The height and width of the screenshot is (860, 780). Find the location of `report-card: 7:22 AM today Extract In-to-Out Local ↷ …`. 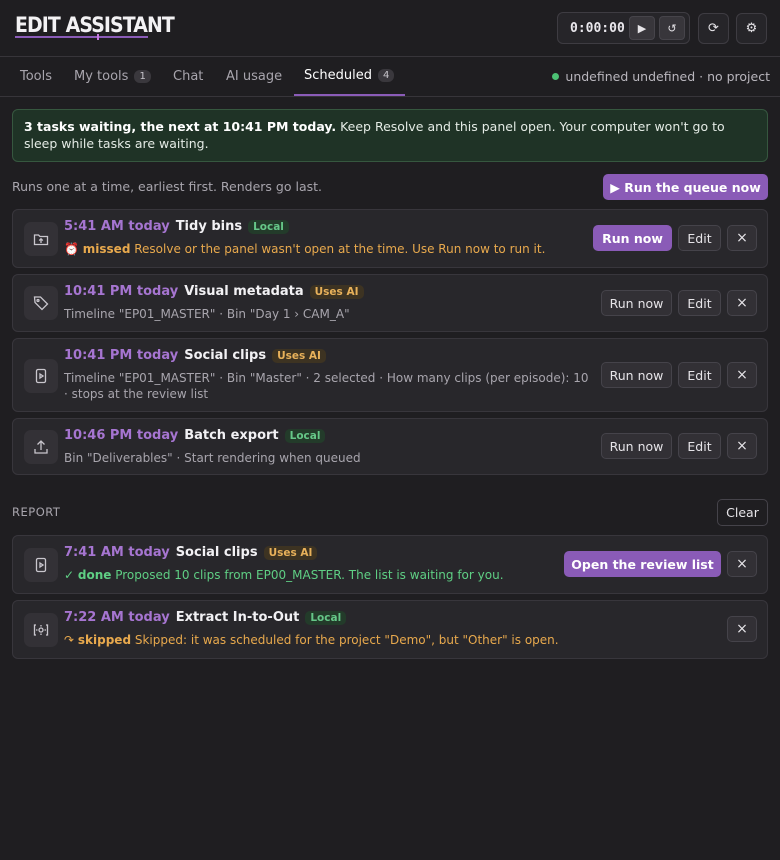

report-card: 7:22 AM today Extract In-to-Out Local ↷ … is located at coordinates (390, 629).